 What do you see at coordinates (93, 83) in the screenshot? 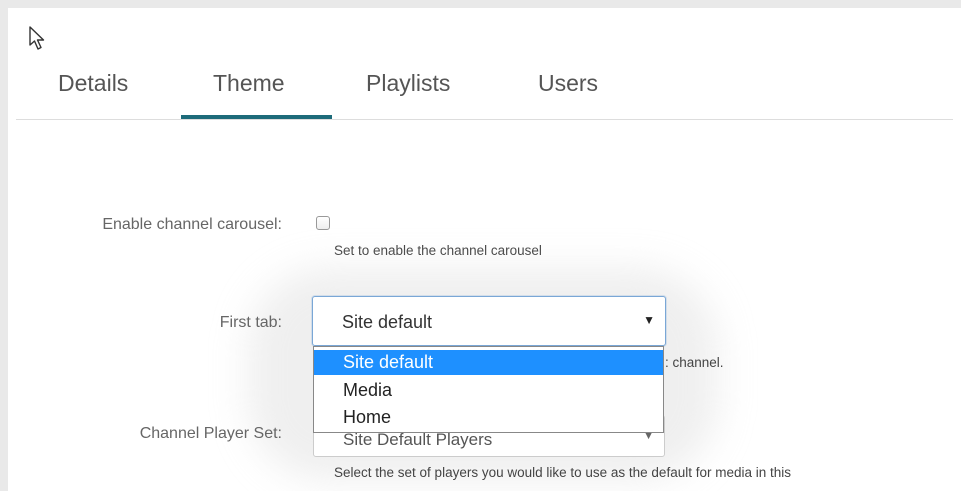
I see `tab-details: Details` at bounding box center [93, 83].